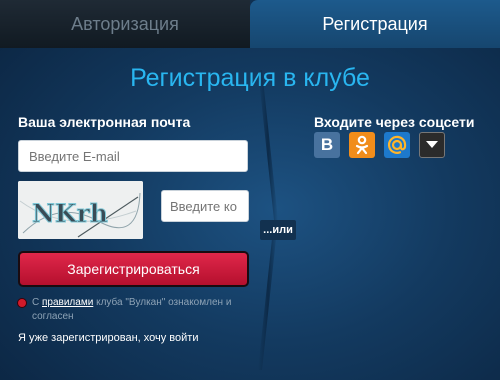 The height and width of the screenshot is (380, 500). What do you see at coordinates (394, 122) in the screenshot?
I see `social-login-title: Входите через соцсети` at bounding box center [394, 122].